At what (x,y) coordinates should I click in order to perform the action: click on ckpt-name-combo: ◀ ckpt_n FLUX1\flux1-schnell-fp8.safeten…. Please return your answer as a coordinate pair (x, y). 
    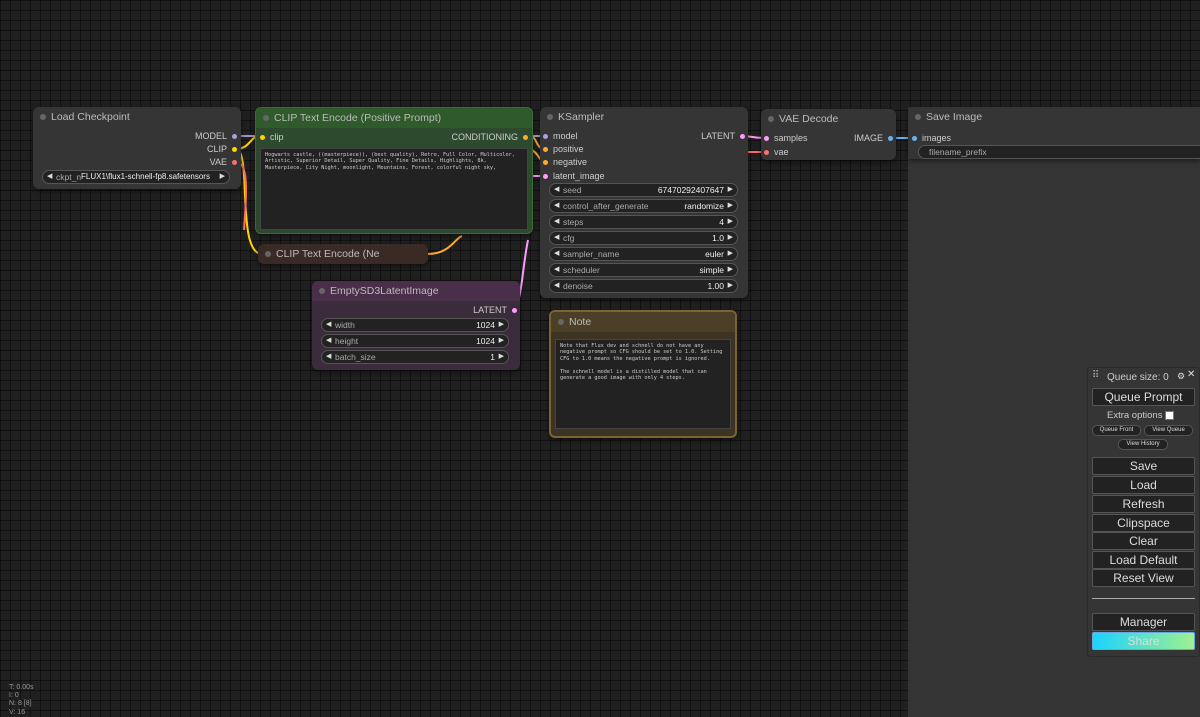
    Looking at the image, I should click on (136, 177).